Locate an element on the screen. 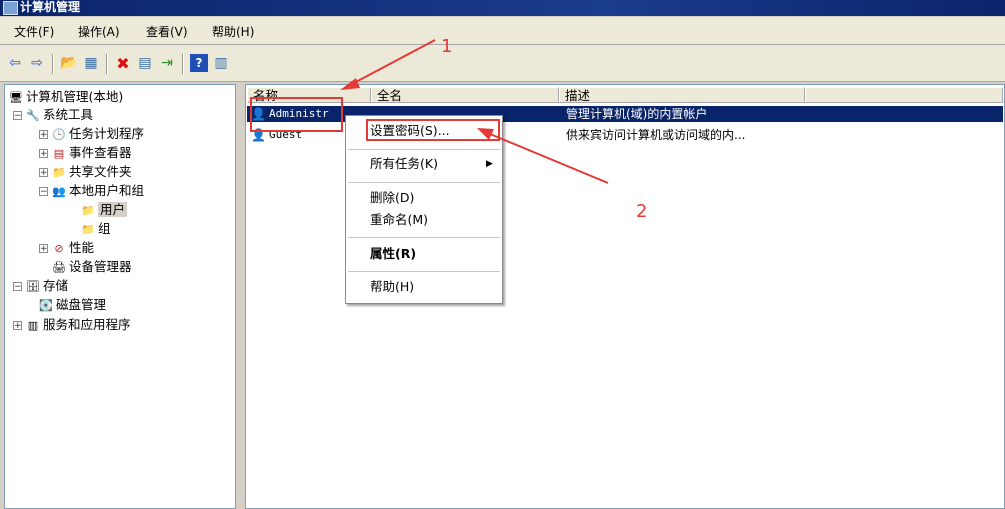 Image resolution: width=1005 pixels, height=509 pixels. arrow-2-head is located at coordinates (485, 134).